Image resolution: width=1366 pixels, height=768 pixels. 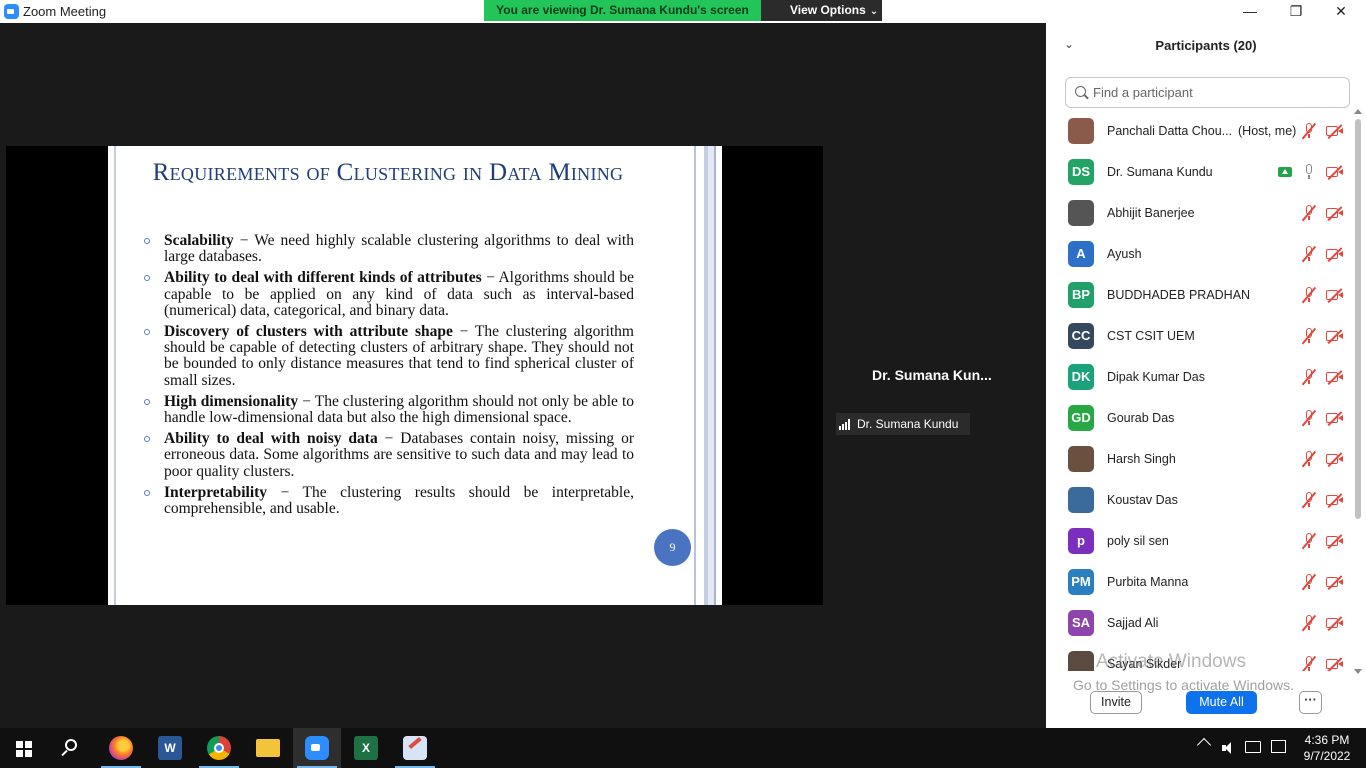 I want to click on mute-all-button: Mute All, so click(x=1221, y=702).